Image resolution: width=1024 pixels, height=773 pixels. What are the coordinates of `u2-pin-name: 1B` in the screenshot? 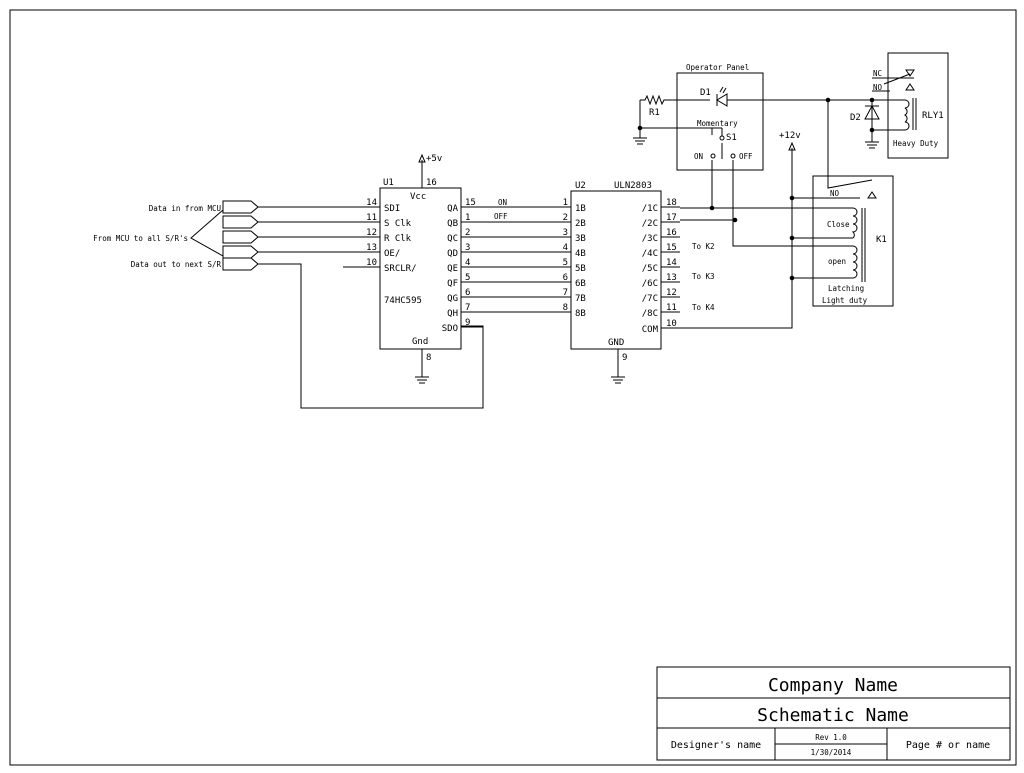 It's located at (580, 209).